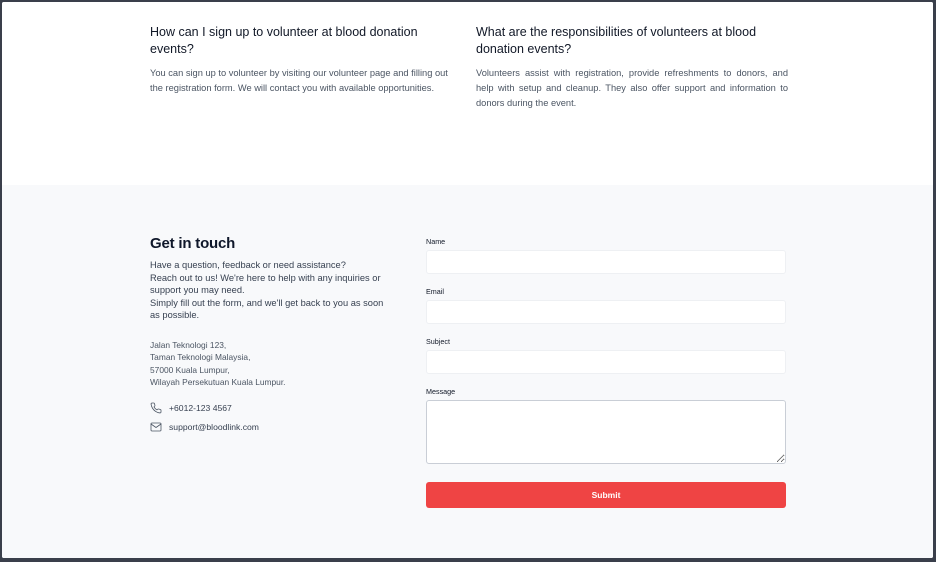 This screenshot has height=562, width=936. Describe the element at coordinates (214, 427) in the screenshot. I see `email-address: support@bloodlink.com` at that location.